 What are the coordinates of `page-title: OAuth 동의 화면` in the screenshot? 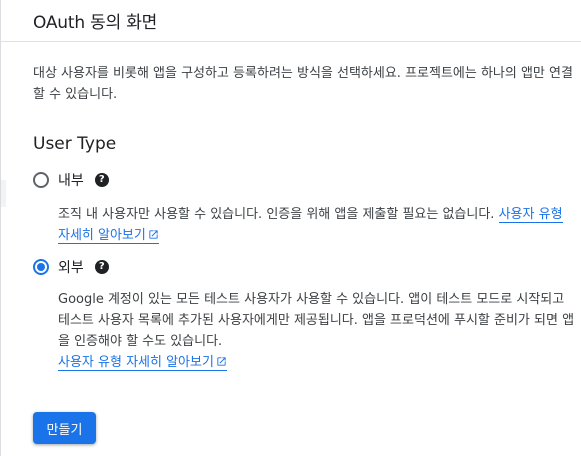 It's located at (95, 23).